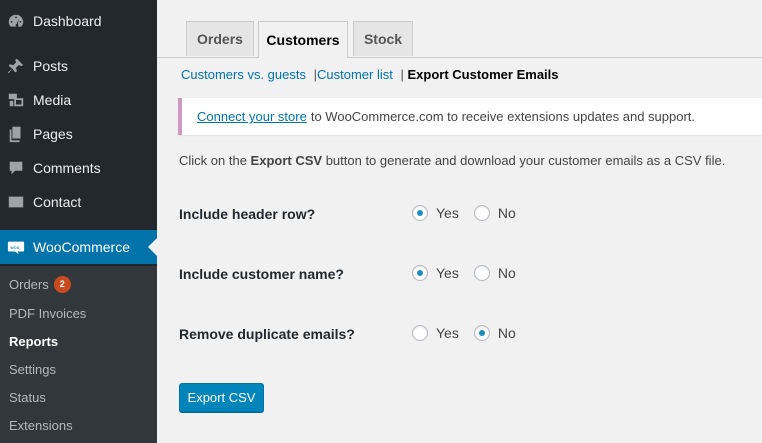 Image resolution: width=762 pixels, height=443 pixels. What do you see at coordinates (267, 334) in the screenshot?
I see `remove-duplicate-emails-label: Remove duplicate emails?` at bounding box center [267, 334].